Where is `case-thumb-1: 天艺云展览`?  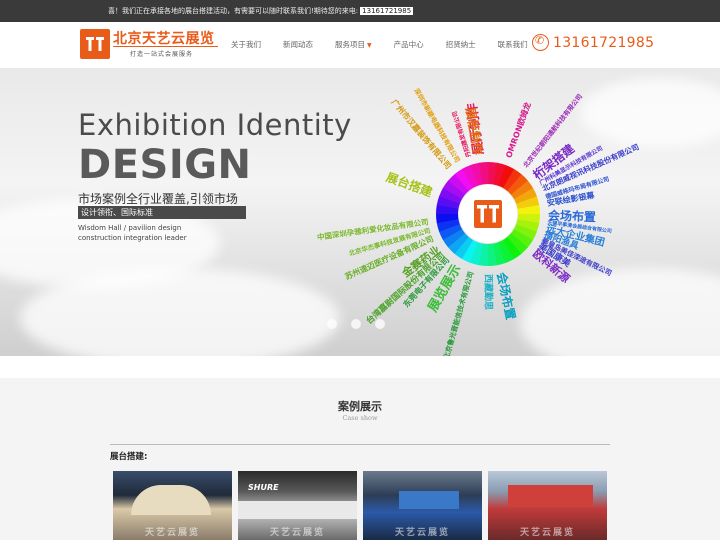
case-thumb-1: 天艺云展览 is located at coordinates (172, 505).